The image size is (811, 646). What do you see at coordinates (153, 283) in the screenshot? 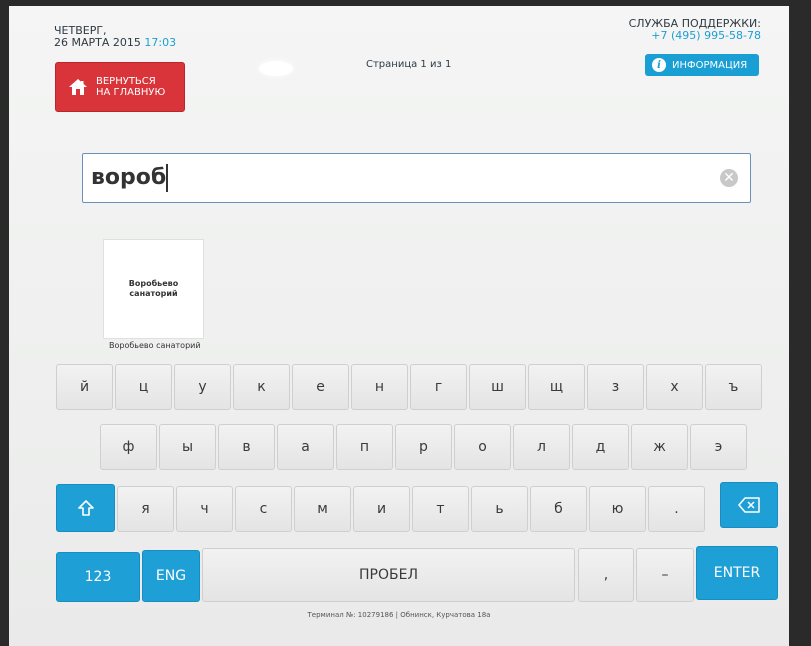
I see `result-thumb-line1: Воробьево` at bounding box center [153, 283].